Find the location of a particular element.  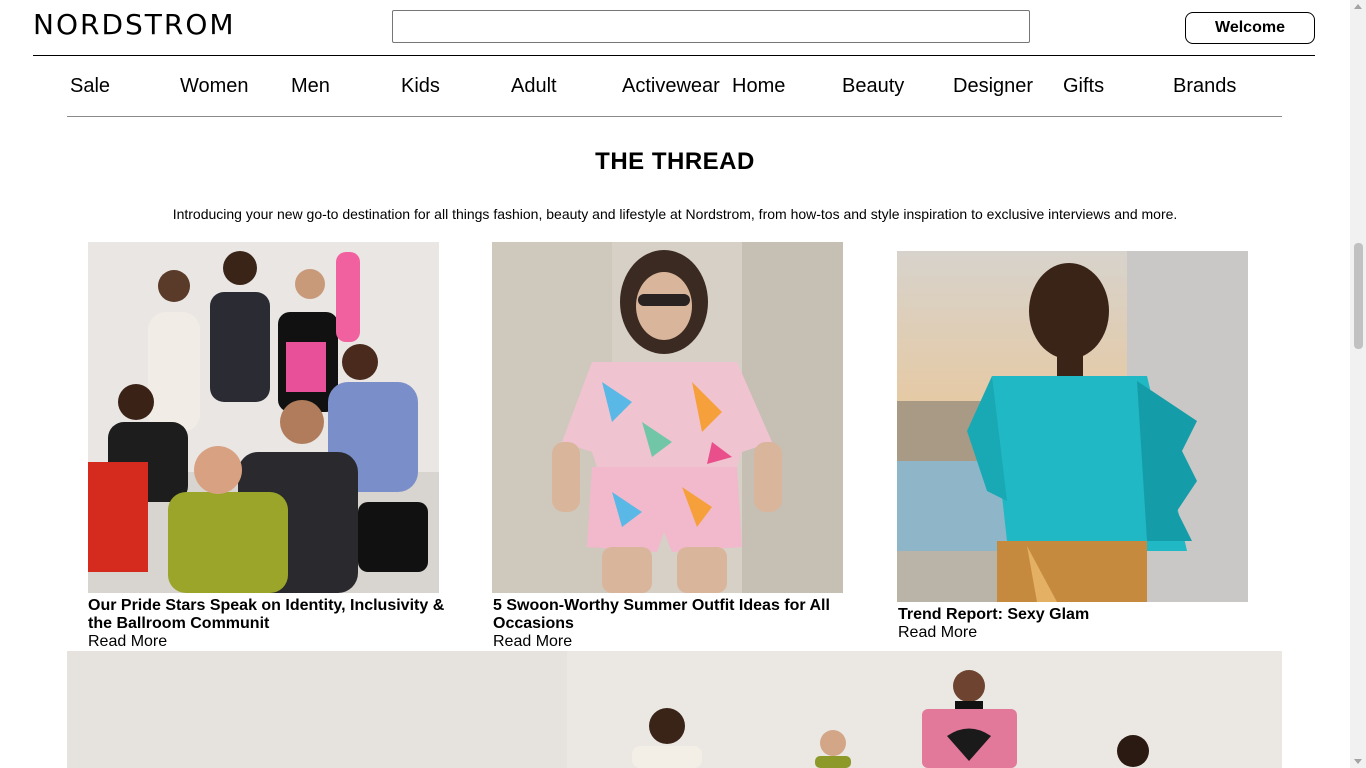

card-image-summer is located at coordinates (667, 417).